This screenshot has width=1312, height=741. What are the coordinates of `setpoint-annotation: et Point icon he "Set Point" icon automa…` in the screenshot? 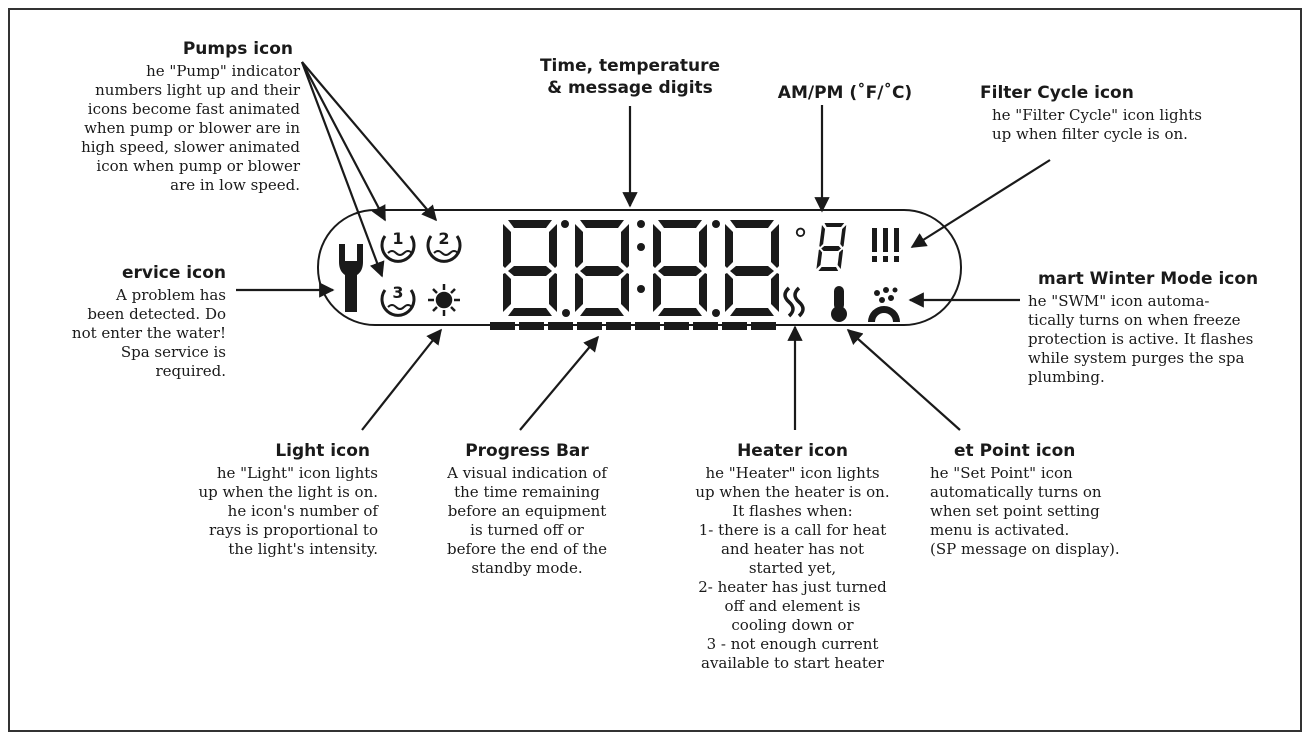 It's located at (1050, 499).